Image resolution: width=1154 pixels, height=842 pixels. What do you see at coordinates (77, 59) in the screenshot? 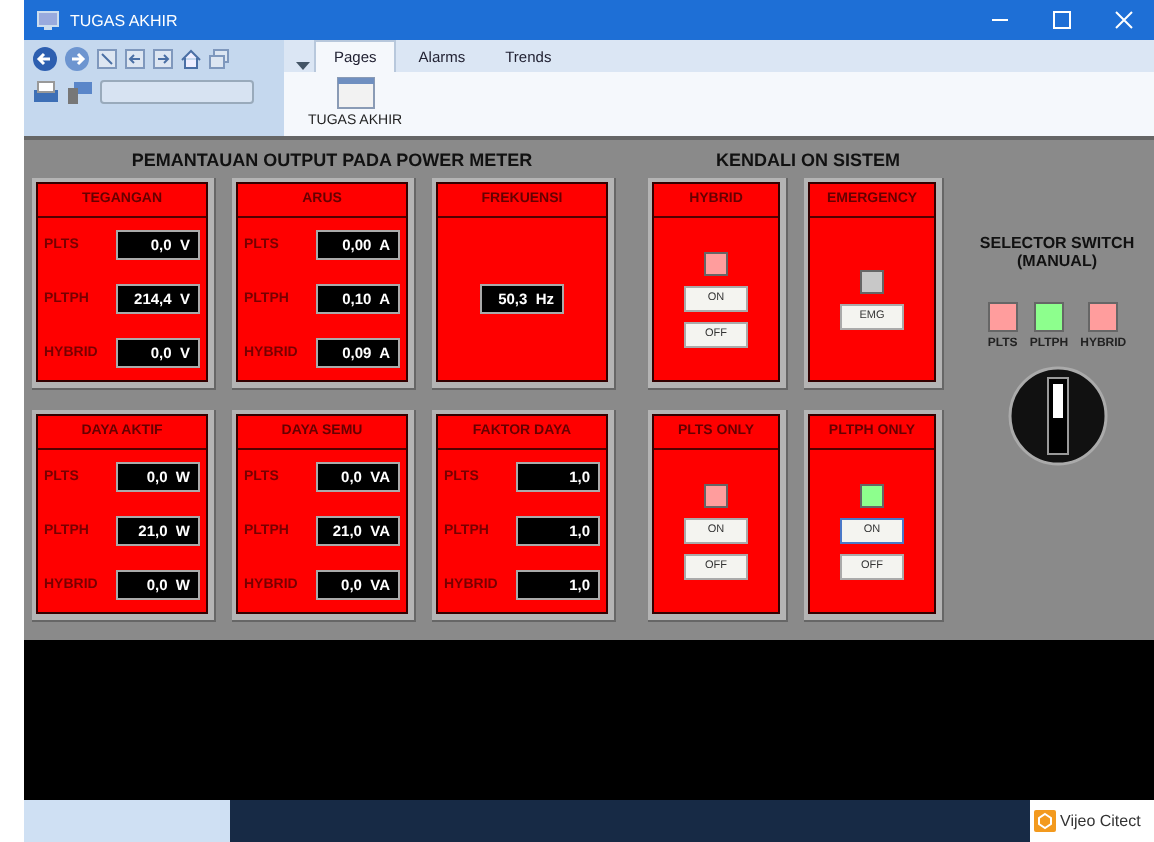
I see `forward-icon` at bounding box center [77, 59].